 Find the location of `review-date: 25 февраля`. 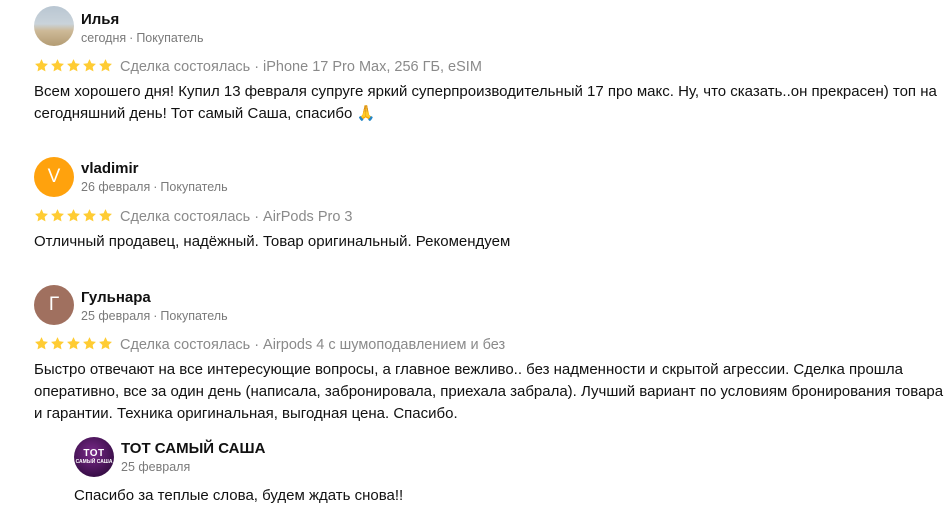

review-date: 25 февраля is located at coordinates (116, 316).